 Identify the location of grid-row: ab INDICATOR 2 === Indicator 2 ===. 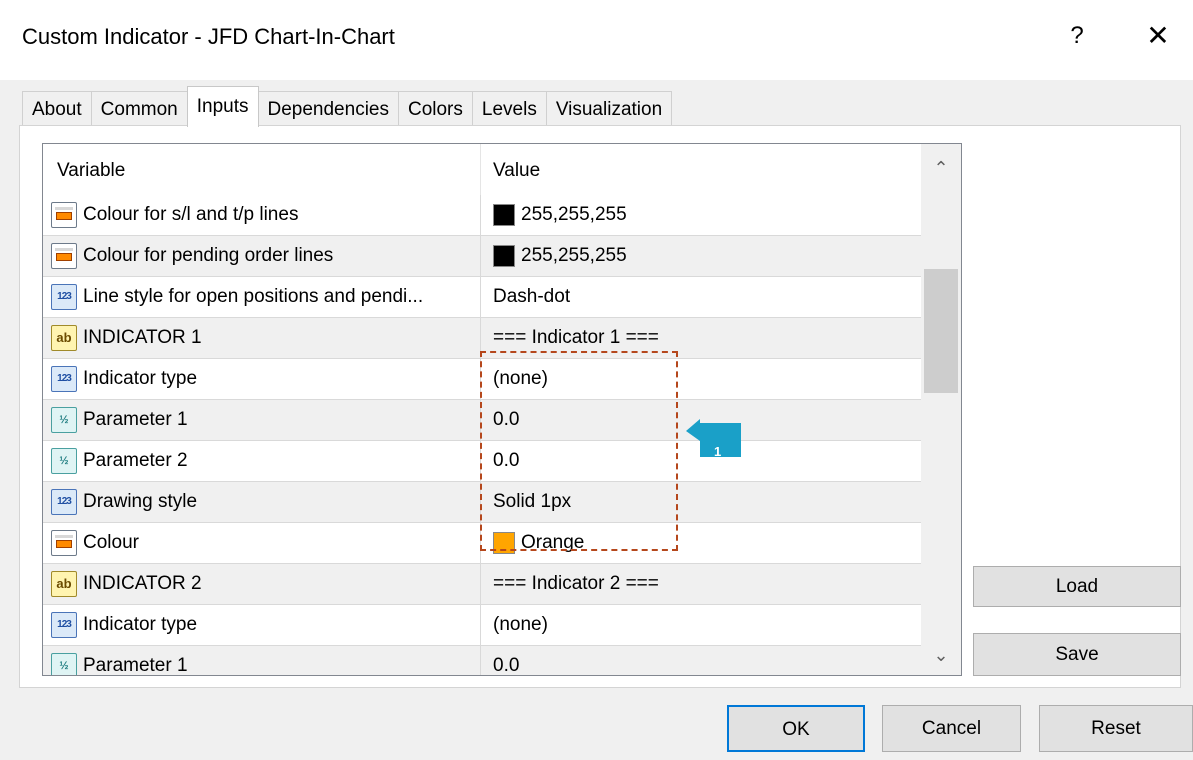
(482, 584).